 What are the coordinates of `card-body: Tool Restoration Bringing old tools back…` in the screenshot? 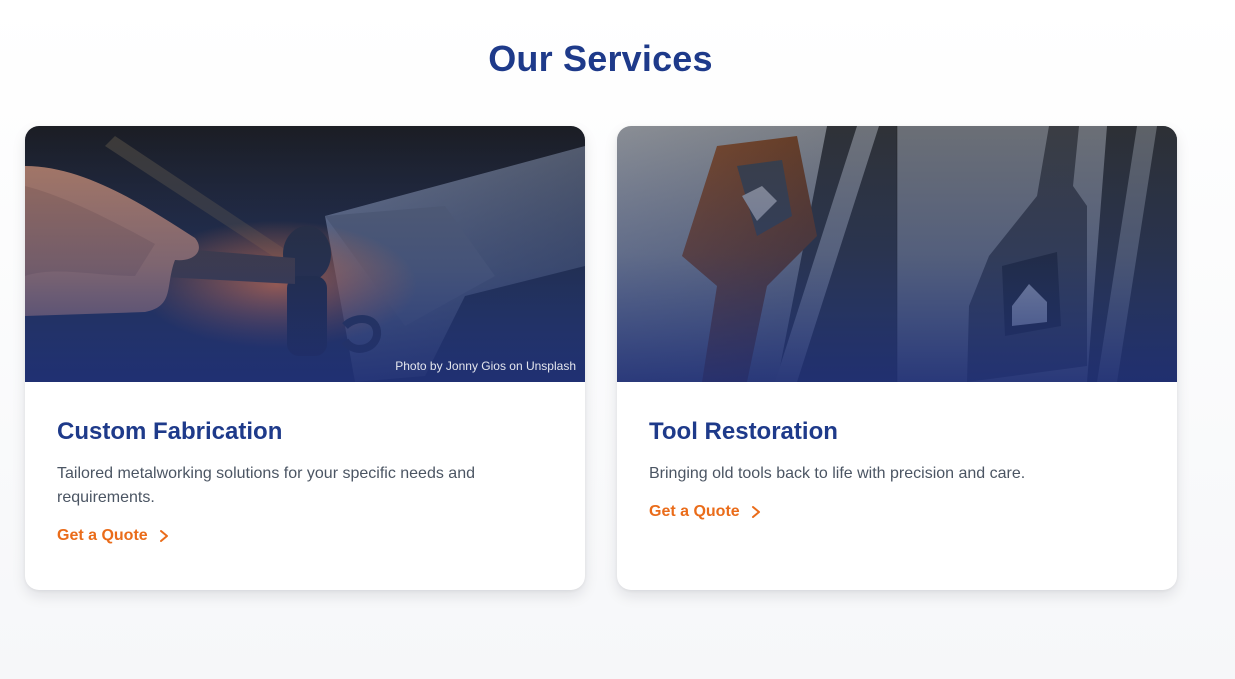 It's located at (897, 471).